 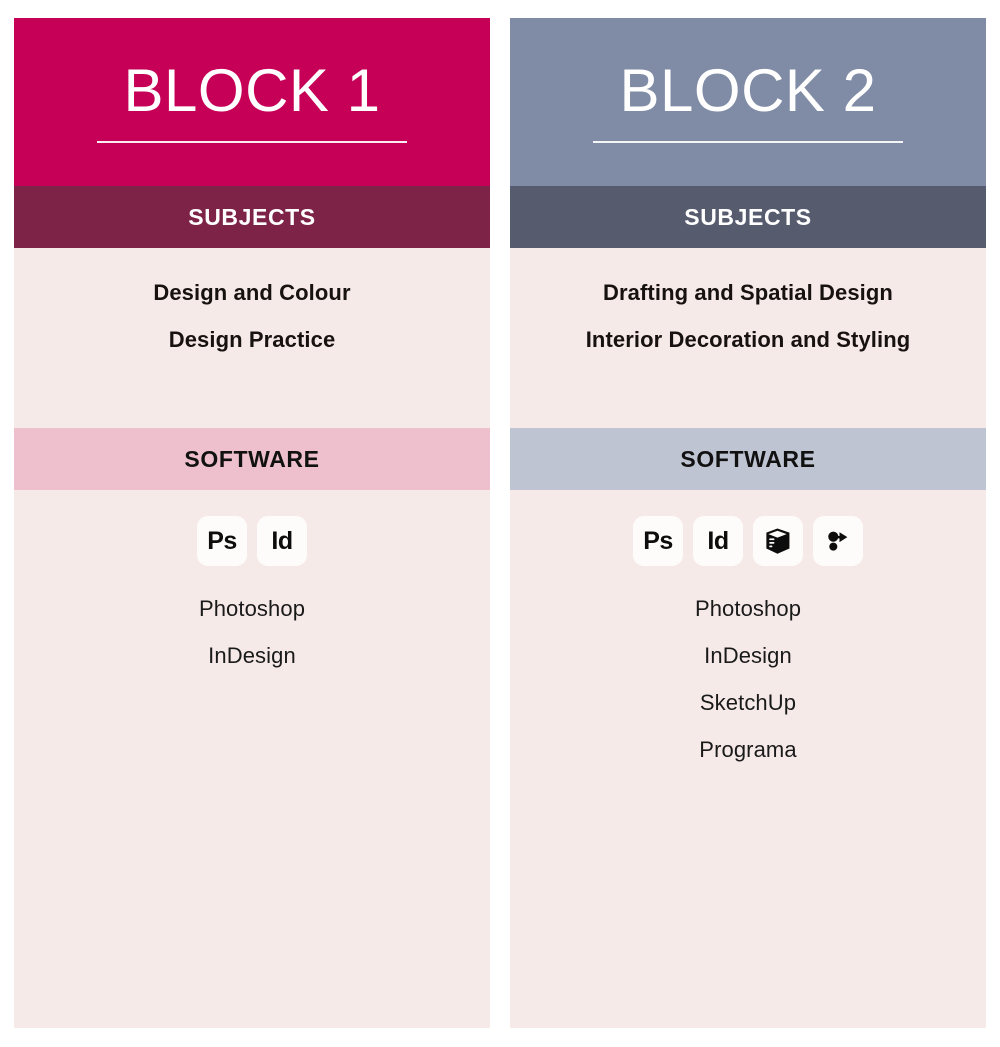 I want to click on block-2-header: BLOCK 2, so click(x=748, y=102).